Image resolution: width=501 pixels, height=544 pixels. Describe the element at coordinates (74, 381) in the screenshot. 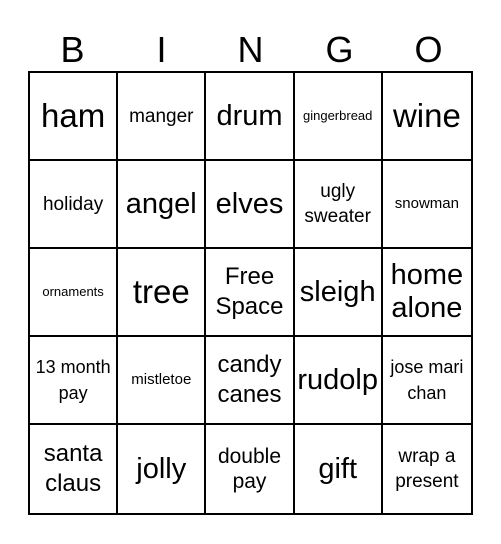

I see `bingo-cell: 13 month pay` at that location.